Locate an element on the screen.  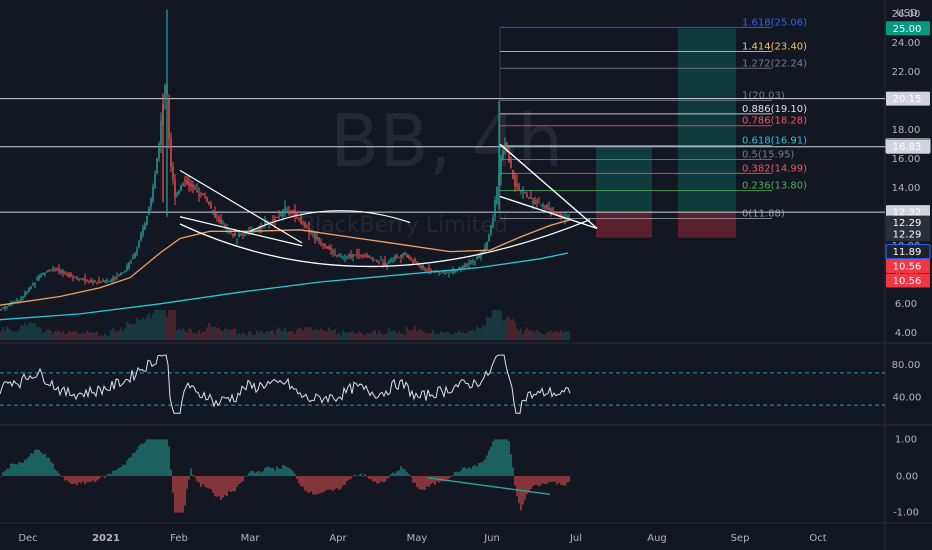
price-tag-label: 10.56 is located at coordinates (907, 267).